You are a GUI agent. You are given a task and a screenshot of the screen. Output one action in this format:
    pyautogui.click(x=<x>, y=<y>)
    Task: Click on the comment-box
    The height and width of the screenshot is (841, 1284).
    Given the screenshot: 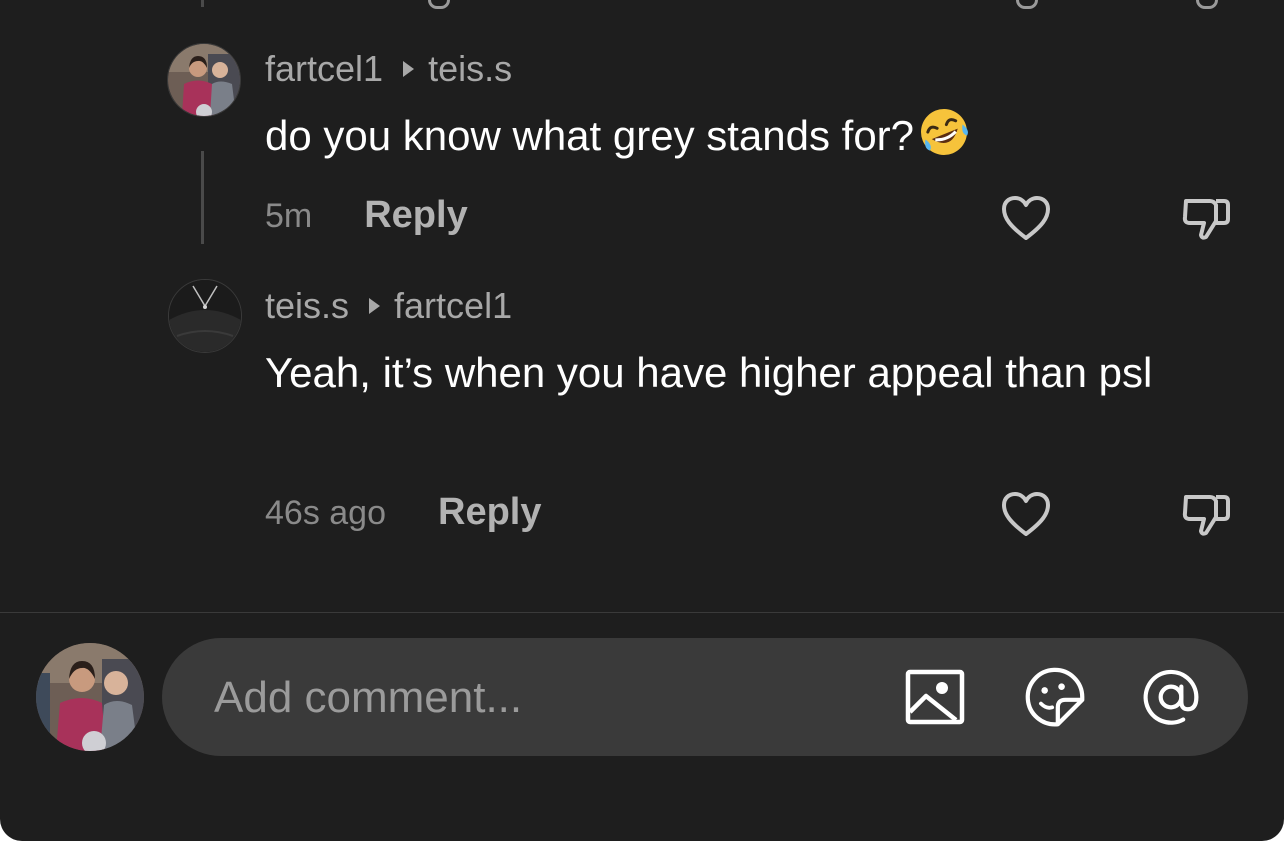 What is the action you would take?
    pyautogui.click(x=705, y=697)
    